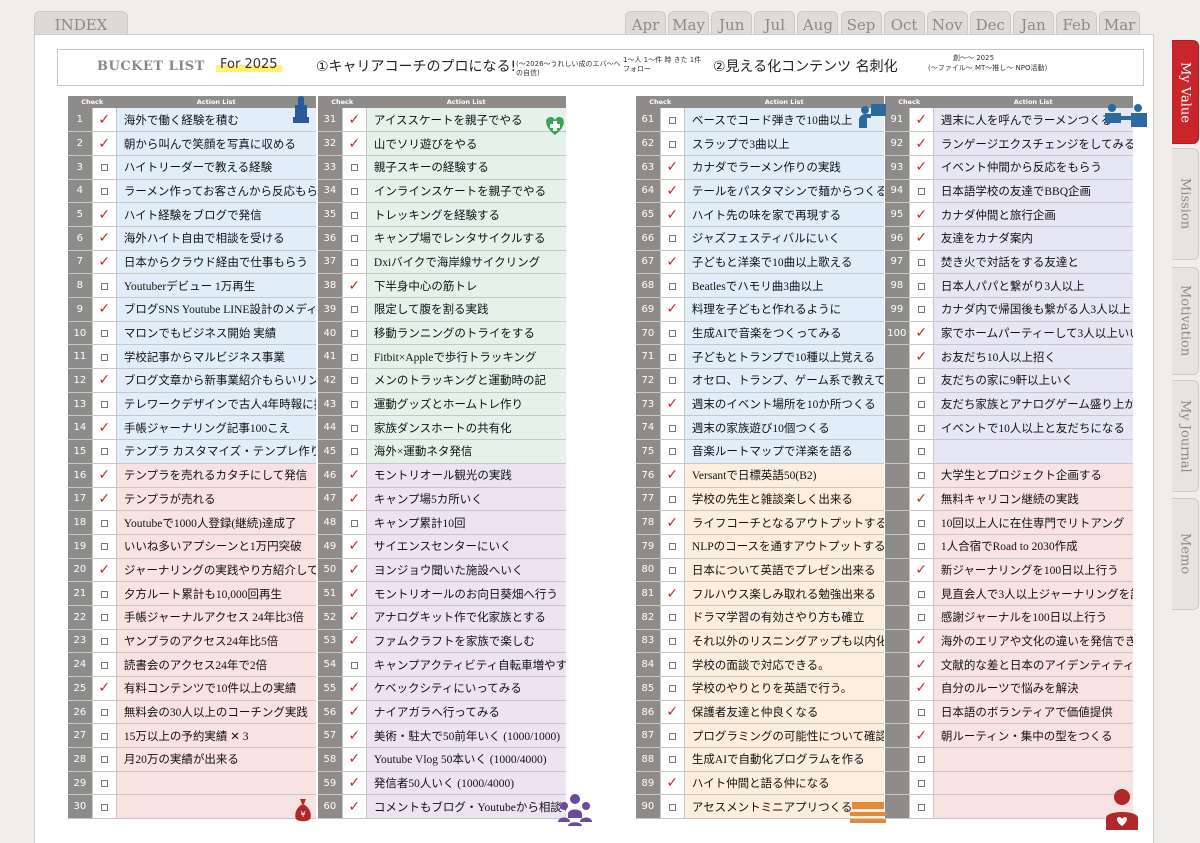 This screenshot has width=1200, height=843. What do you see at coordinates (466, 641) in the screenshot?
I see `action-item-text: ファムクラフトを家族で楽しむ` at bounding box center [466, 641].